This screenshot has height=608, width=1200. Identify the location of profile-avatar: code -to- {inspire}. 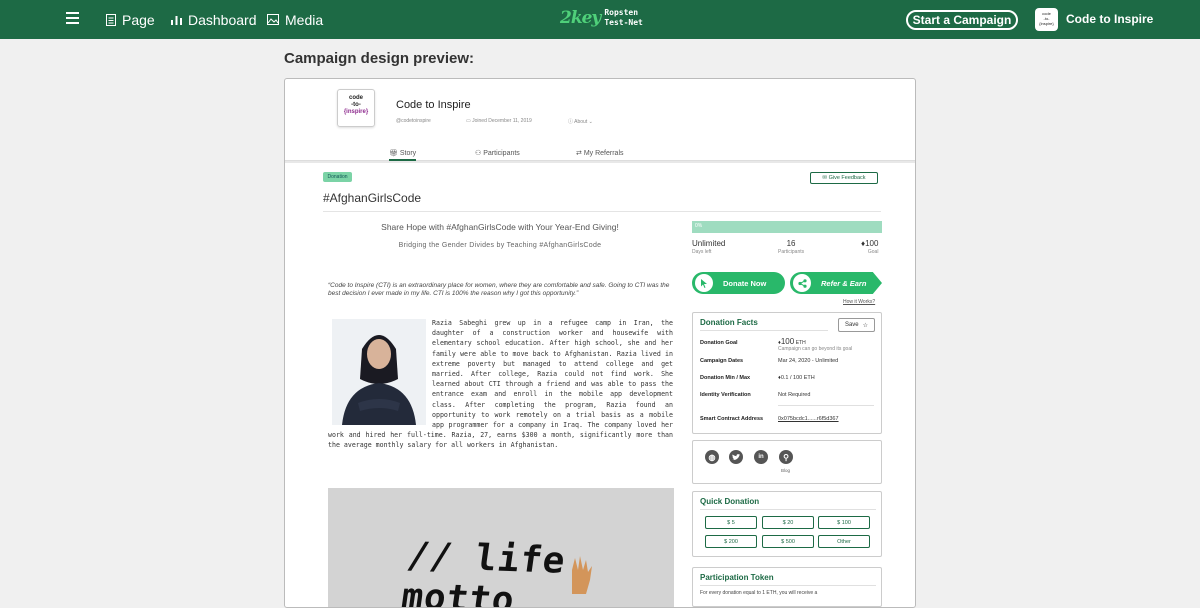
(1046, 19).